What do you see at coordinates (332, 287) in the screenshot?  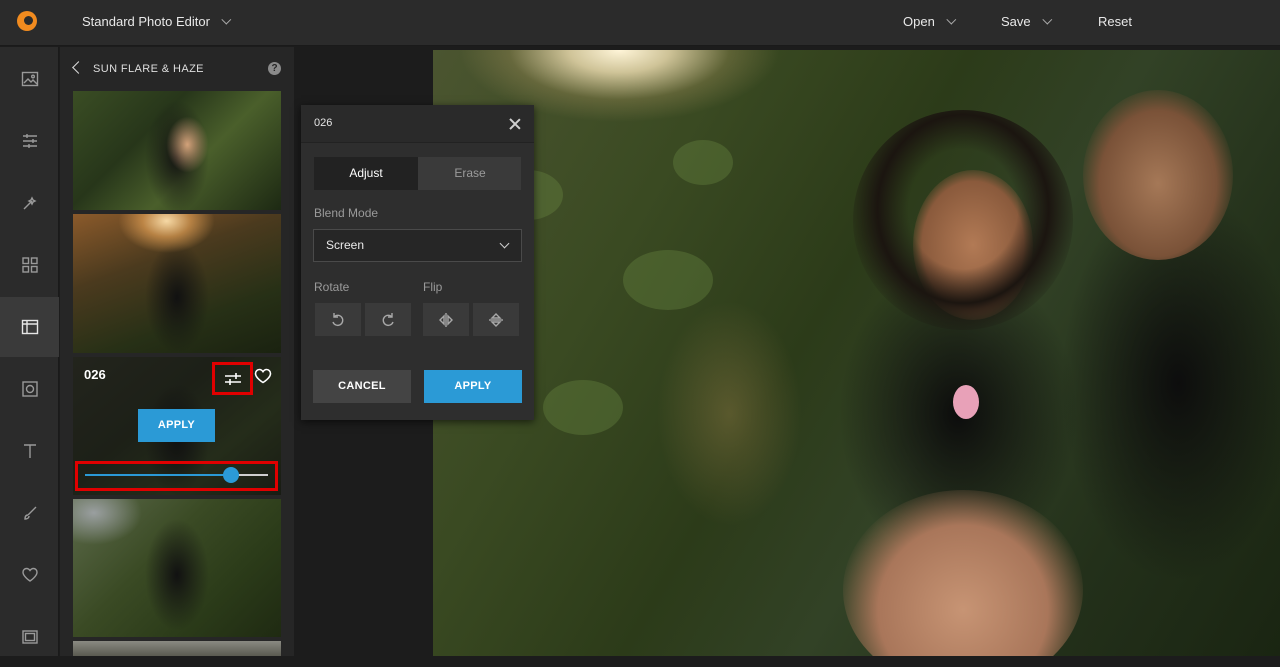 I see `rotate-label: Rotate` at bounding box center [332, 287].